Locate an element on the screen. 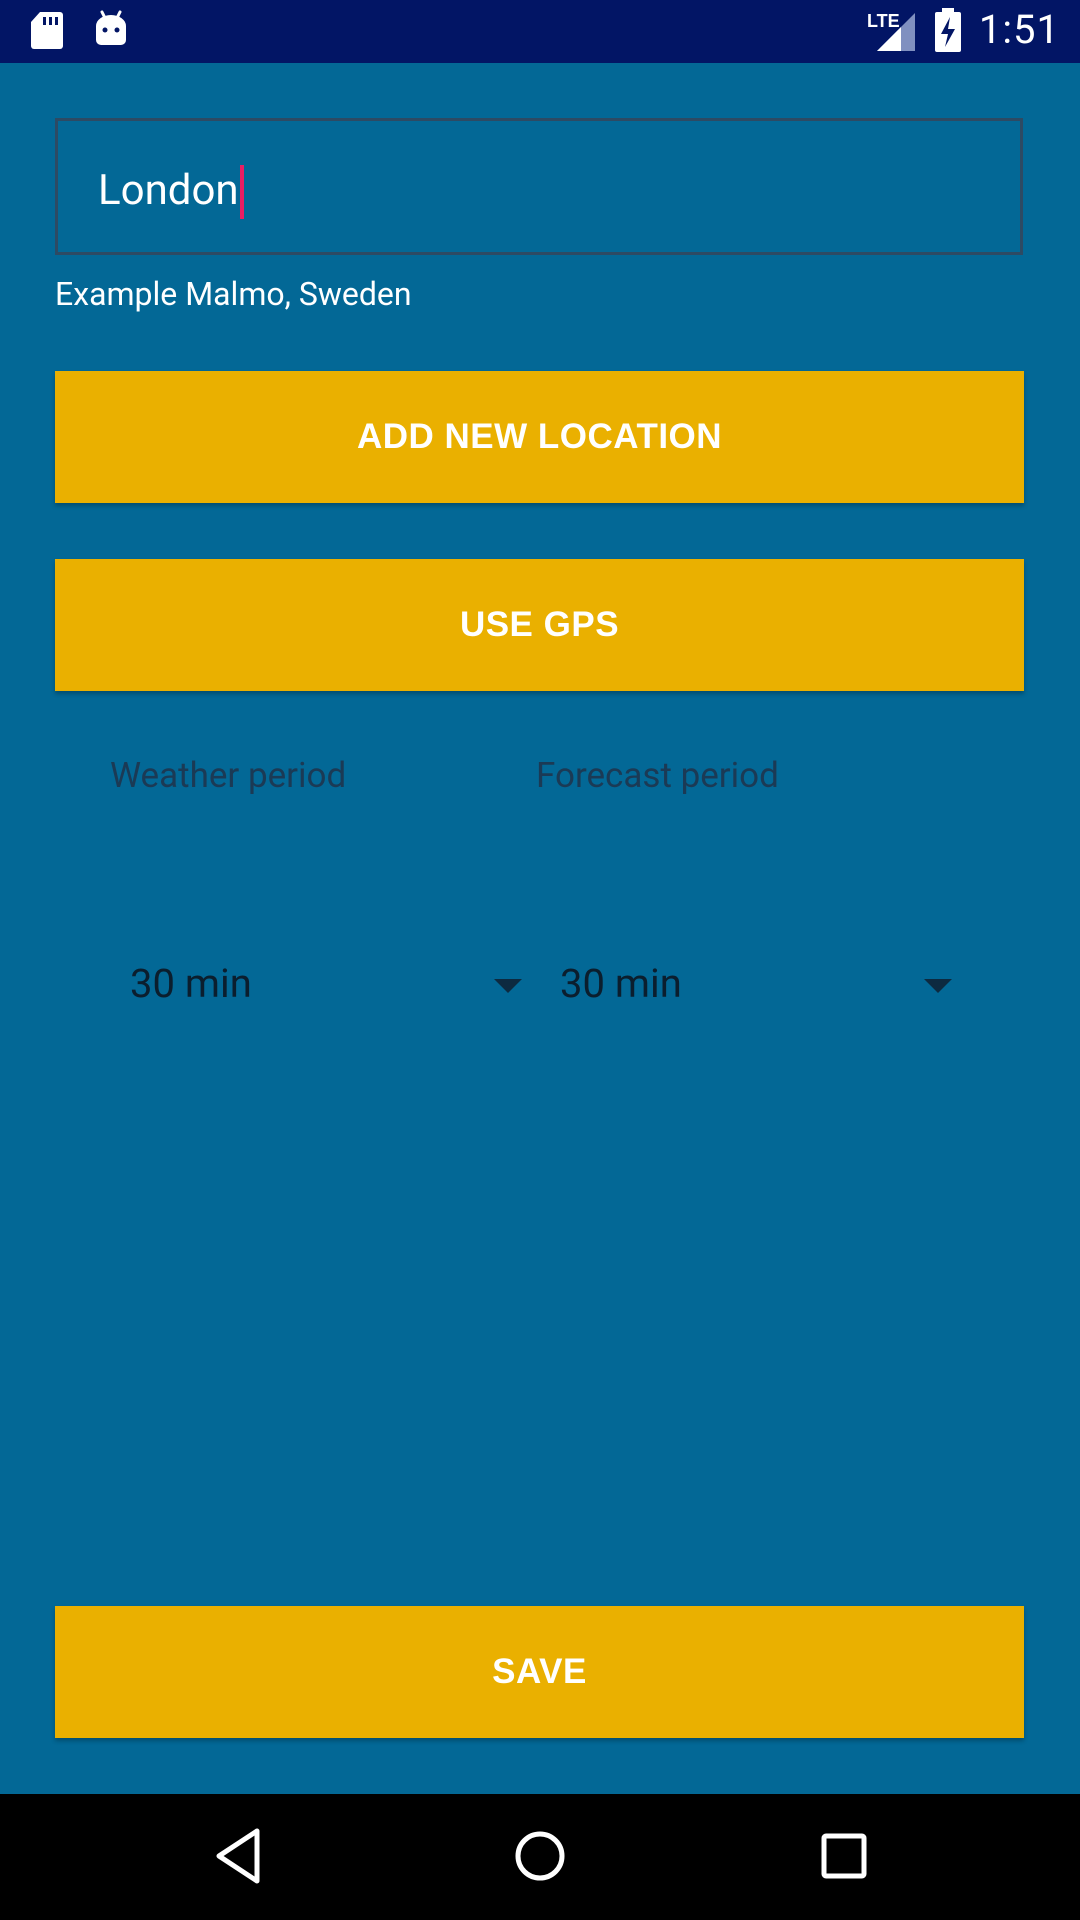 The width and height of the screenshot is (1080, 1920). recent-apps-icon is located at coordinates (844, 1856).